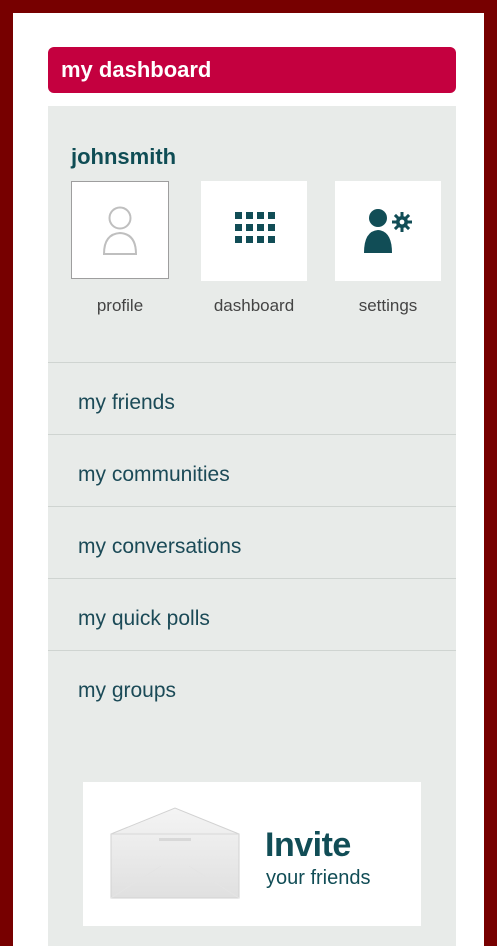 This screenshot has width=497, height=946. I want to click on user-outline-icon, so click(120, 230).